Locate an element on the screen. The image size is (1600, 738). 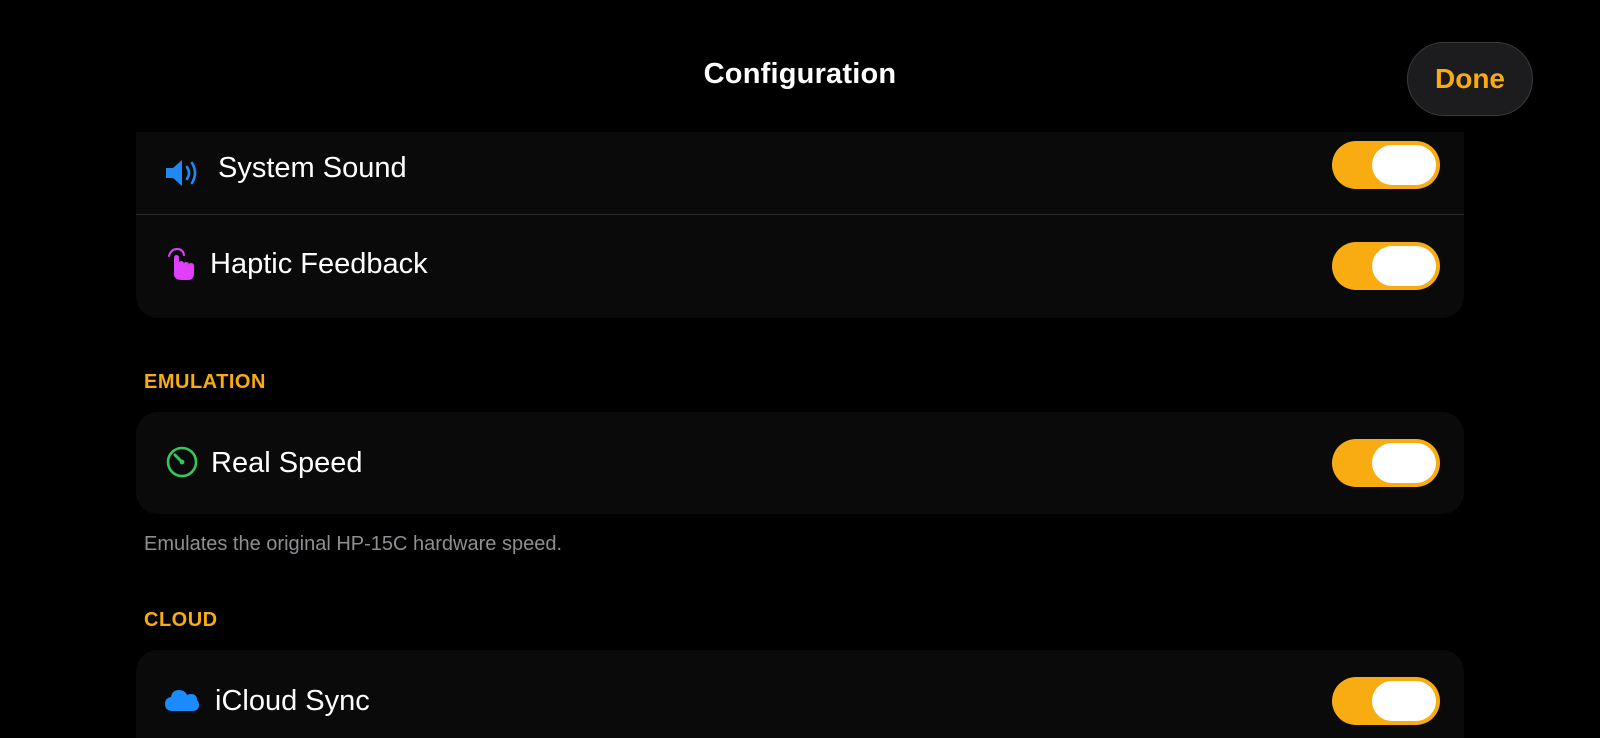
emulation-section-header: EMULATION is located at coordinates (205, 382).